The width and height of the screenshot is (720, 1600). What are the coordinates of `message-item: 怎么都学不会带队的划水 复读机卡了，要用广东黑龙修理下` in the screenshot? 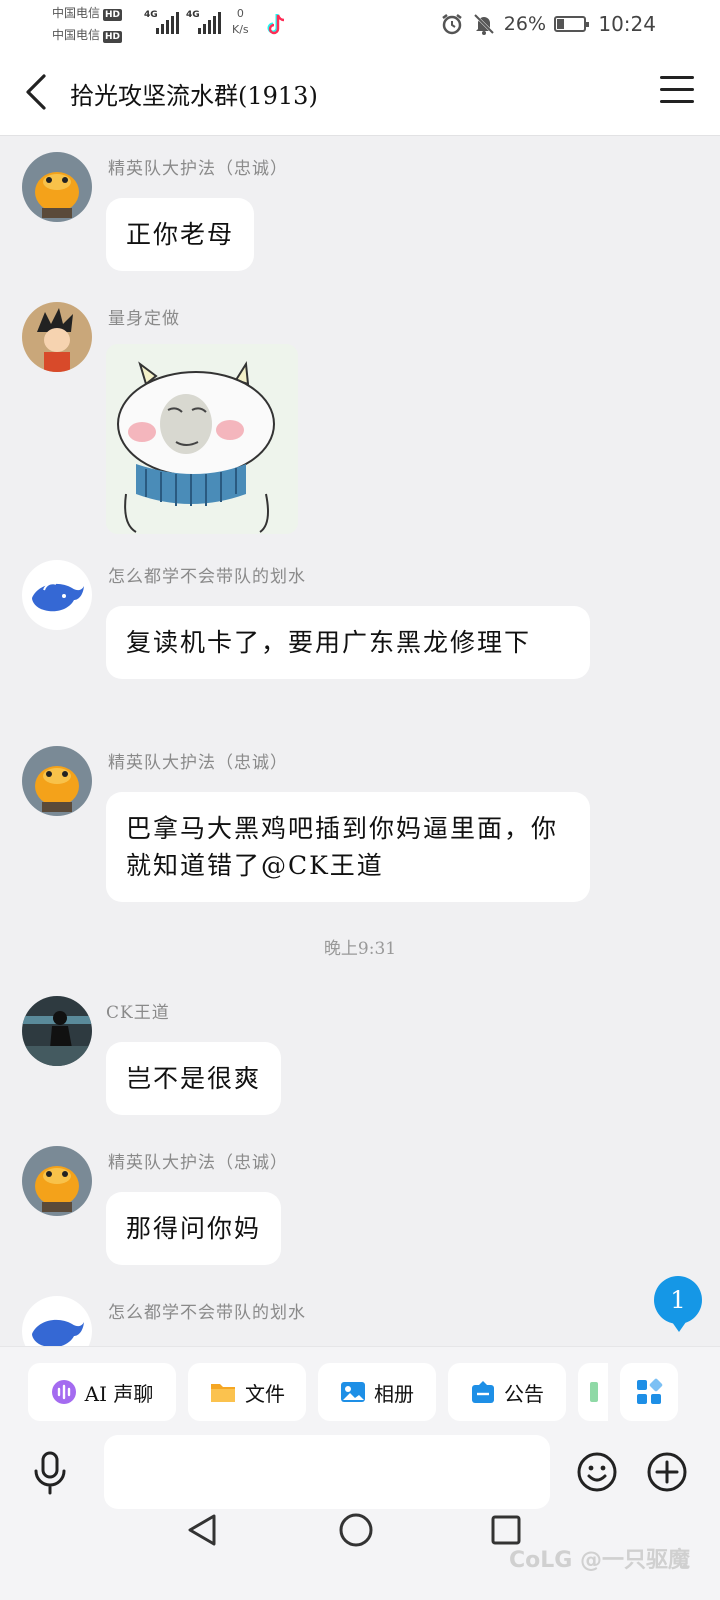 It's located at (360, 640).